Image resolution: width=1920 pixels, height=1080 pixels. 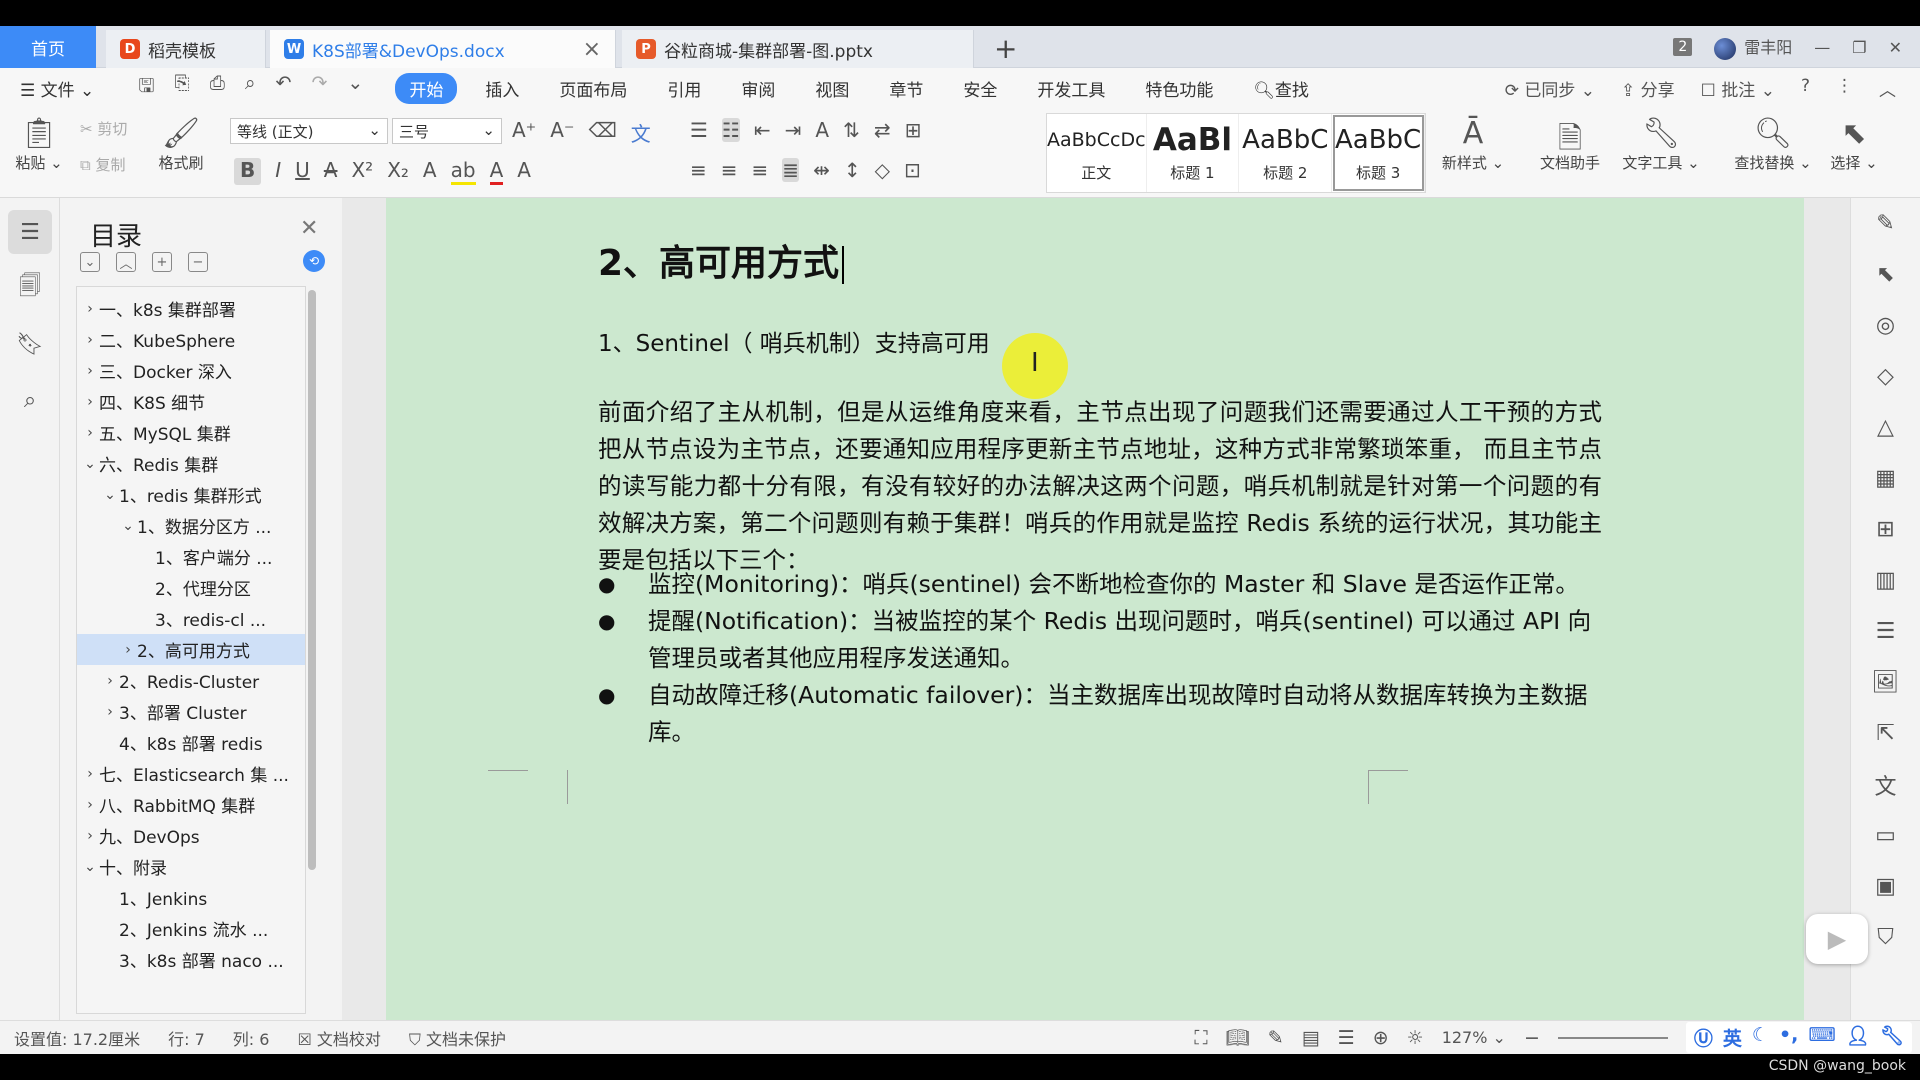 What do you see at coordinates (1179, 88) in the screenshot?
I see `menu-features: 特色功能` at bounding box center [1179, 88].